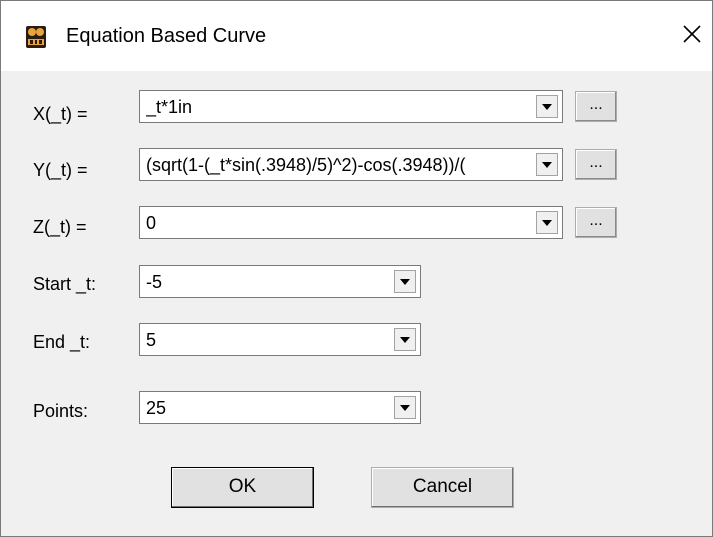  I want to click on y-dropdown-button, so click(547, 164).